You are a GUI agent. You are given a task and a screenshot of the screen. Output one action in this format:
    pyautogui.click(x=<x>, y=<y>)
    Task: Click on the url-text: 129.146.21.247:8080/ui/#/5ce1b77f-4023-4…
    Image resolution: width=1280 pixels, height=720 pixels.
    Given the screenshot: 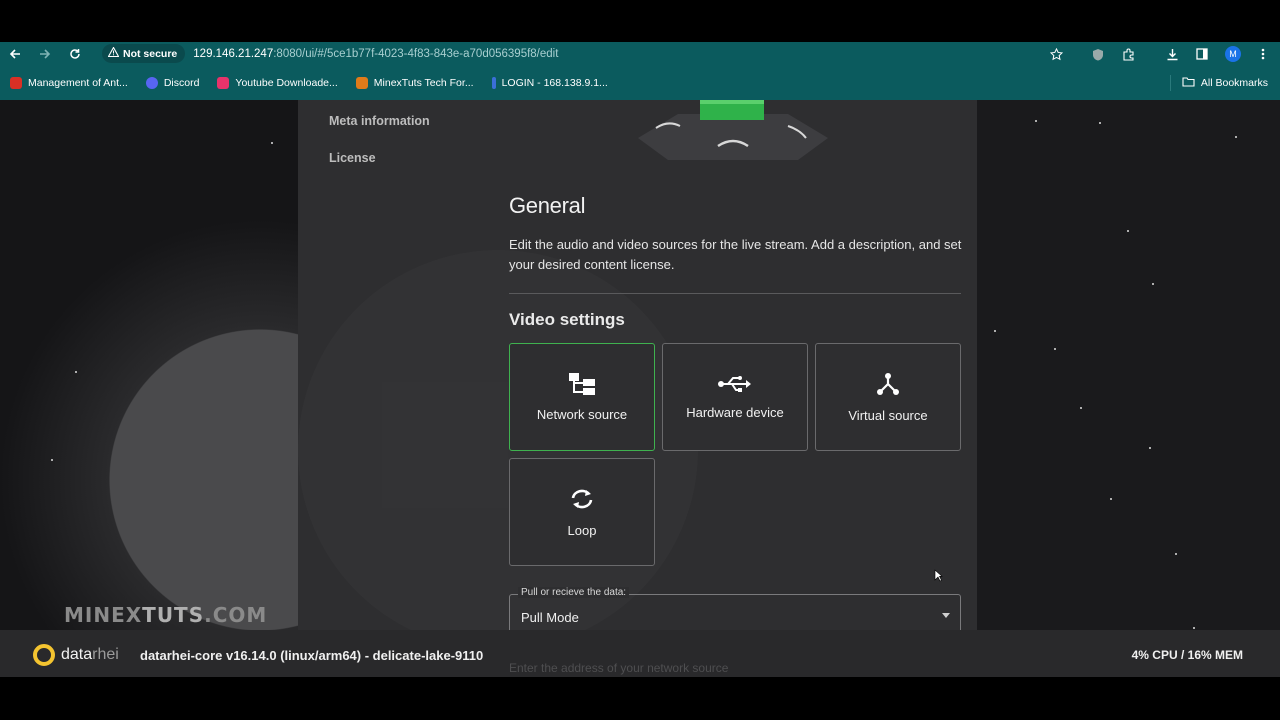 What is the action you would take?
    pyautogui.click(x=375, y=54)
    